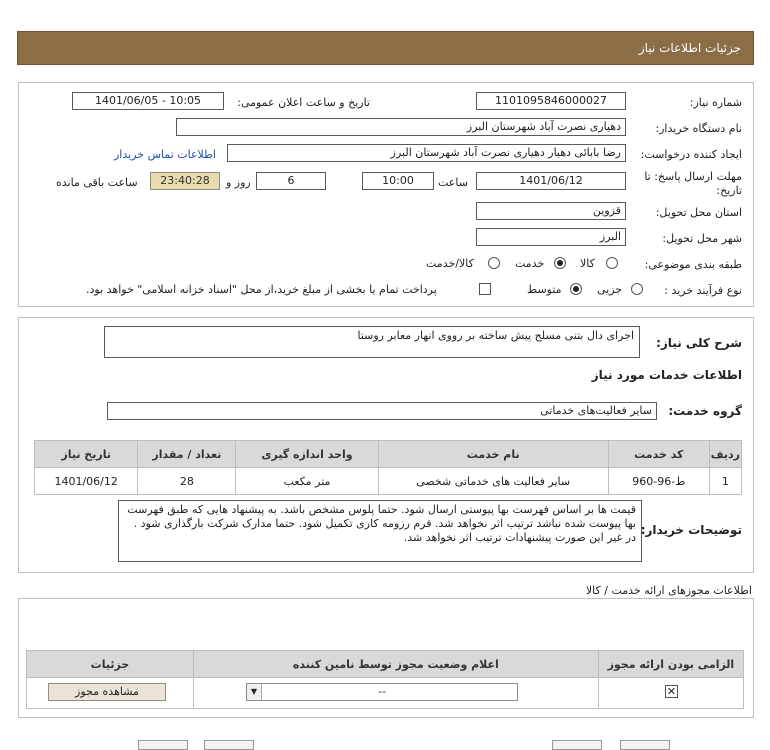  What do you see at coordinates (307, 454) in the screenshot?
I see `col-unit: واحد اندازه گیری` at bounding box center [307, 454].